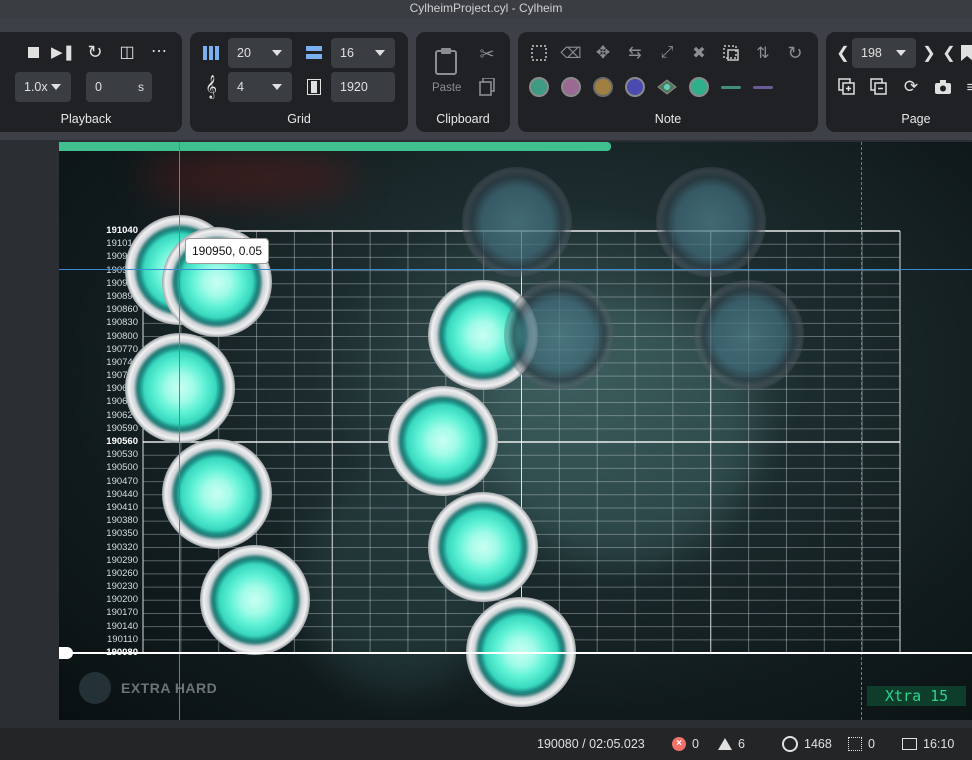  What do you see at coordinates (122, 455) in the screenshot?
I see `tick-label: 190530` at bounding box center [122, 455].